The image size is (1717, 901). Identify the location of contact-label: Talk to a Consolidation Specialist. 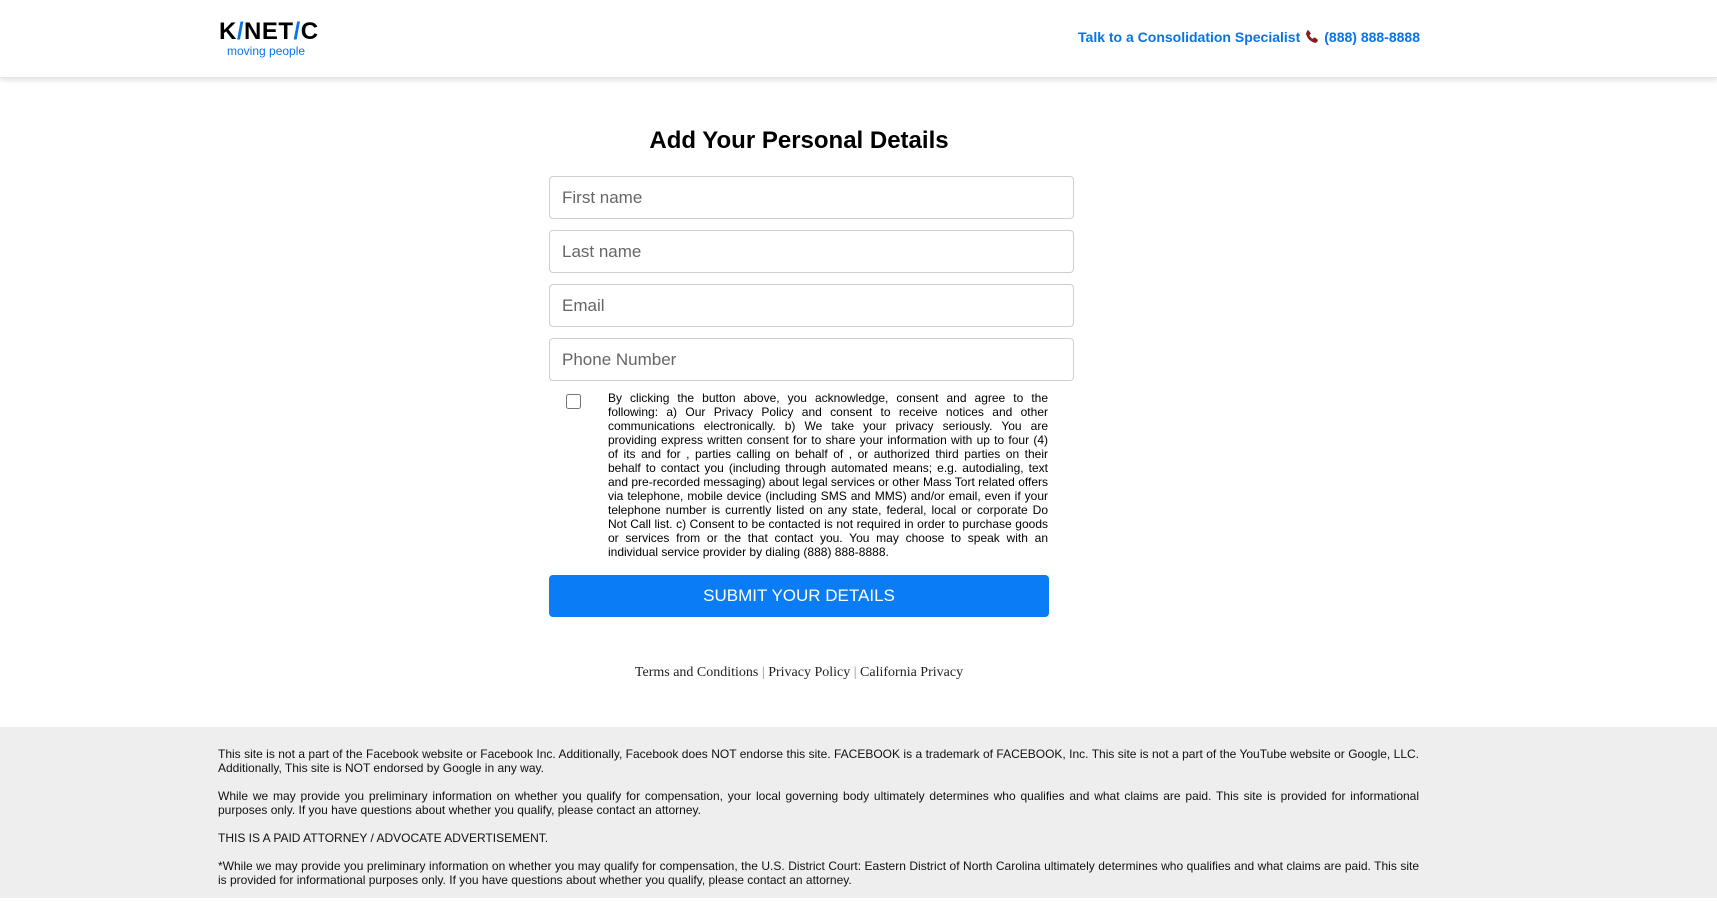
(1189, 37).